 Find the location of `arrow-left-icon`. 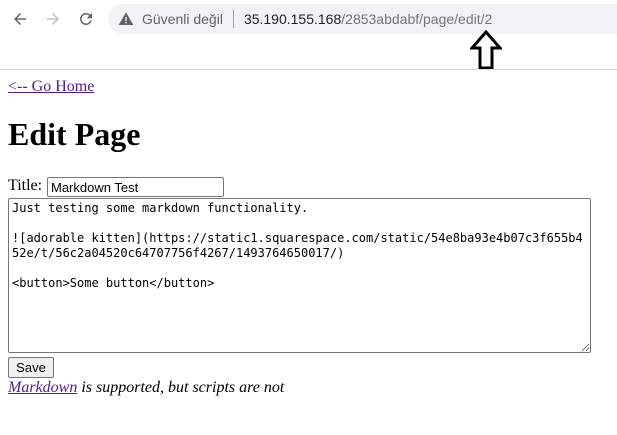

arrow-left-icon is located at coordinates (20, 19).